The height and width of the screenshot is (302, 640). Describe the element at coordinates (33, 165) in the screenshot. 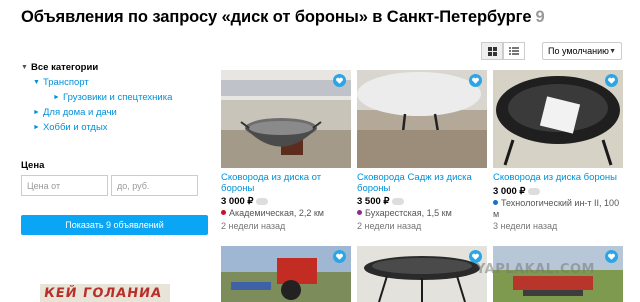

I see `price-filter-label: Цена` at that location.